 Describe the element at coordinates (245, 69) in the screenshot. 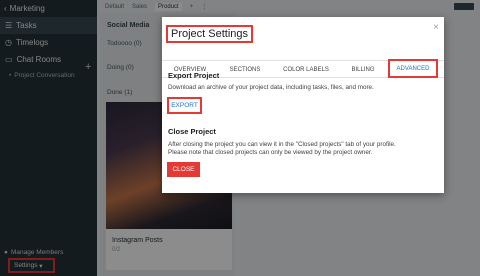

I see `tab-sections: SECTIONS` at that location.